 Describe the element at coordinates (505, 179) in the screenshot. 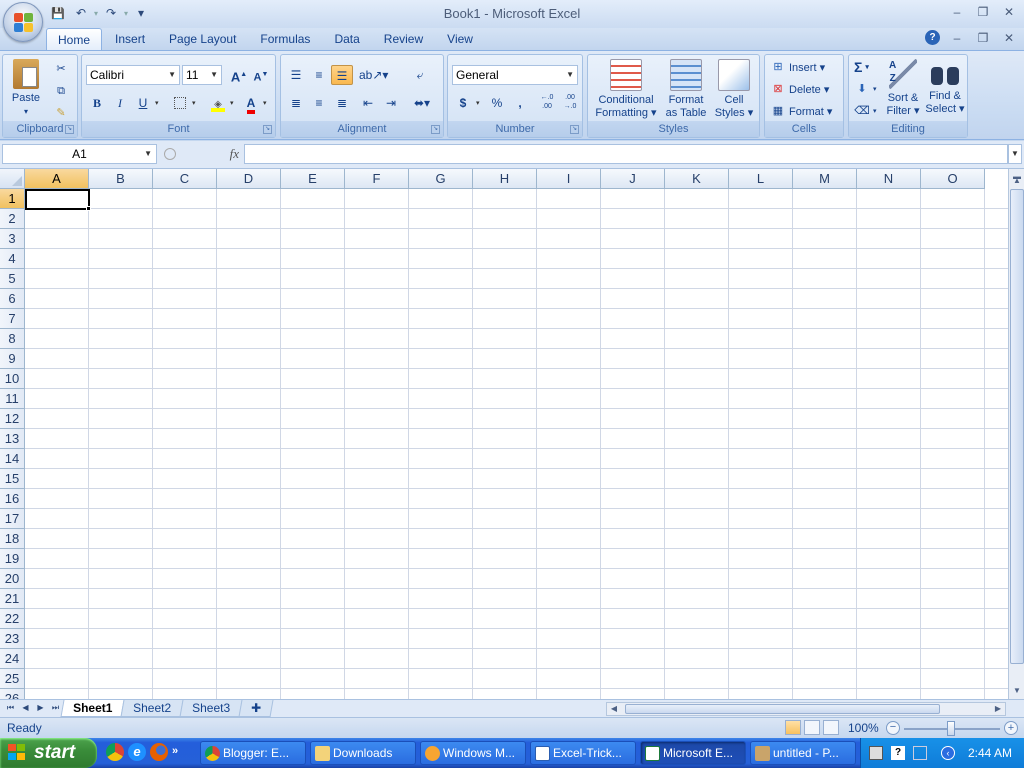

I see `column-header: H` at that location.